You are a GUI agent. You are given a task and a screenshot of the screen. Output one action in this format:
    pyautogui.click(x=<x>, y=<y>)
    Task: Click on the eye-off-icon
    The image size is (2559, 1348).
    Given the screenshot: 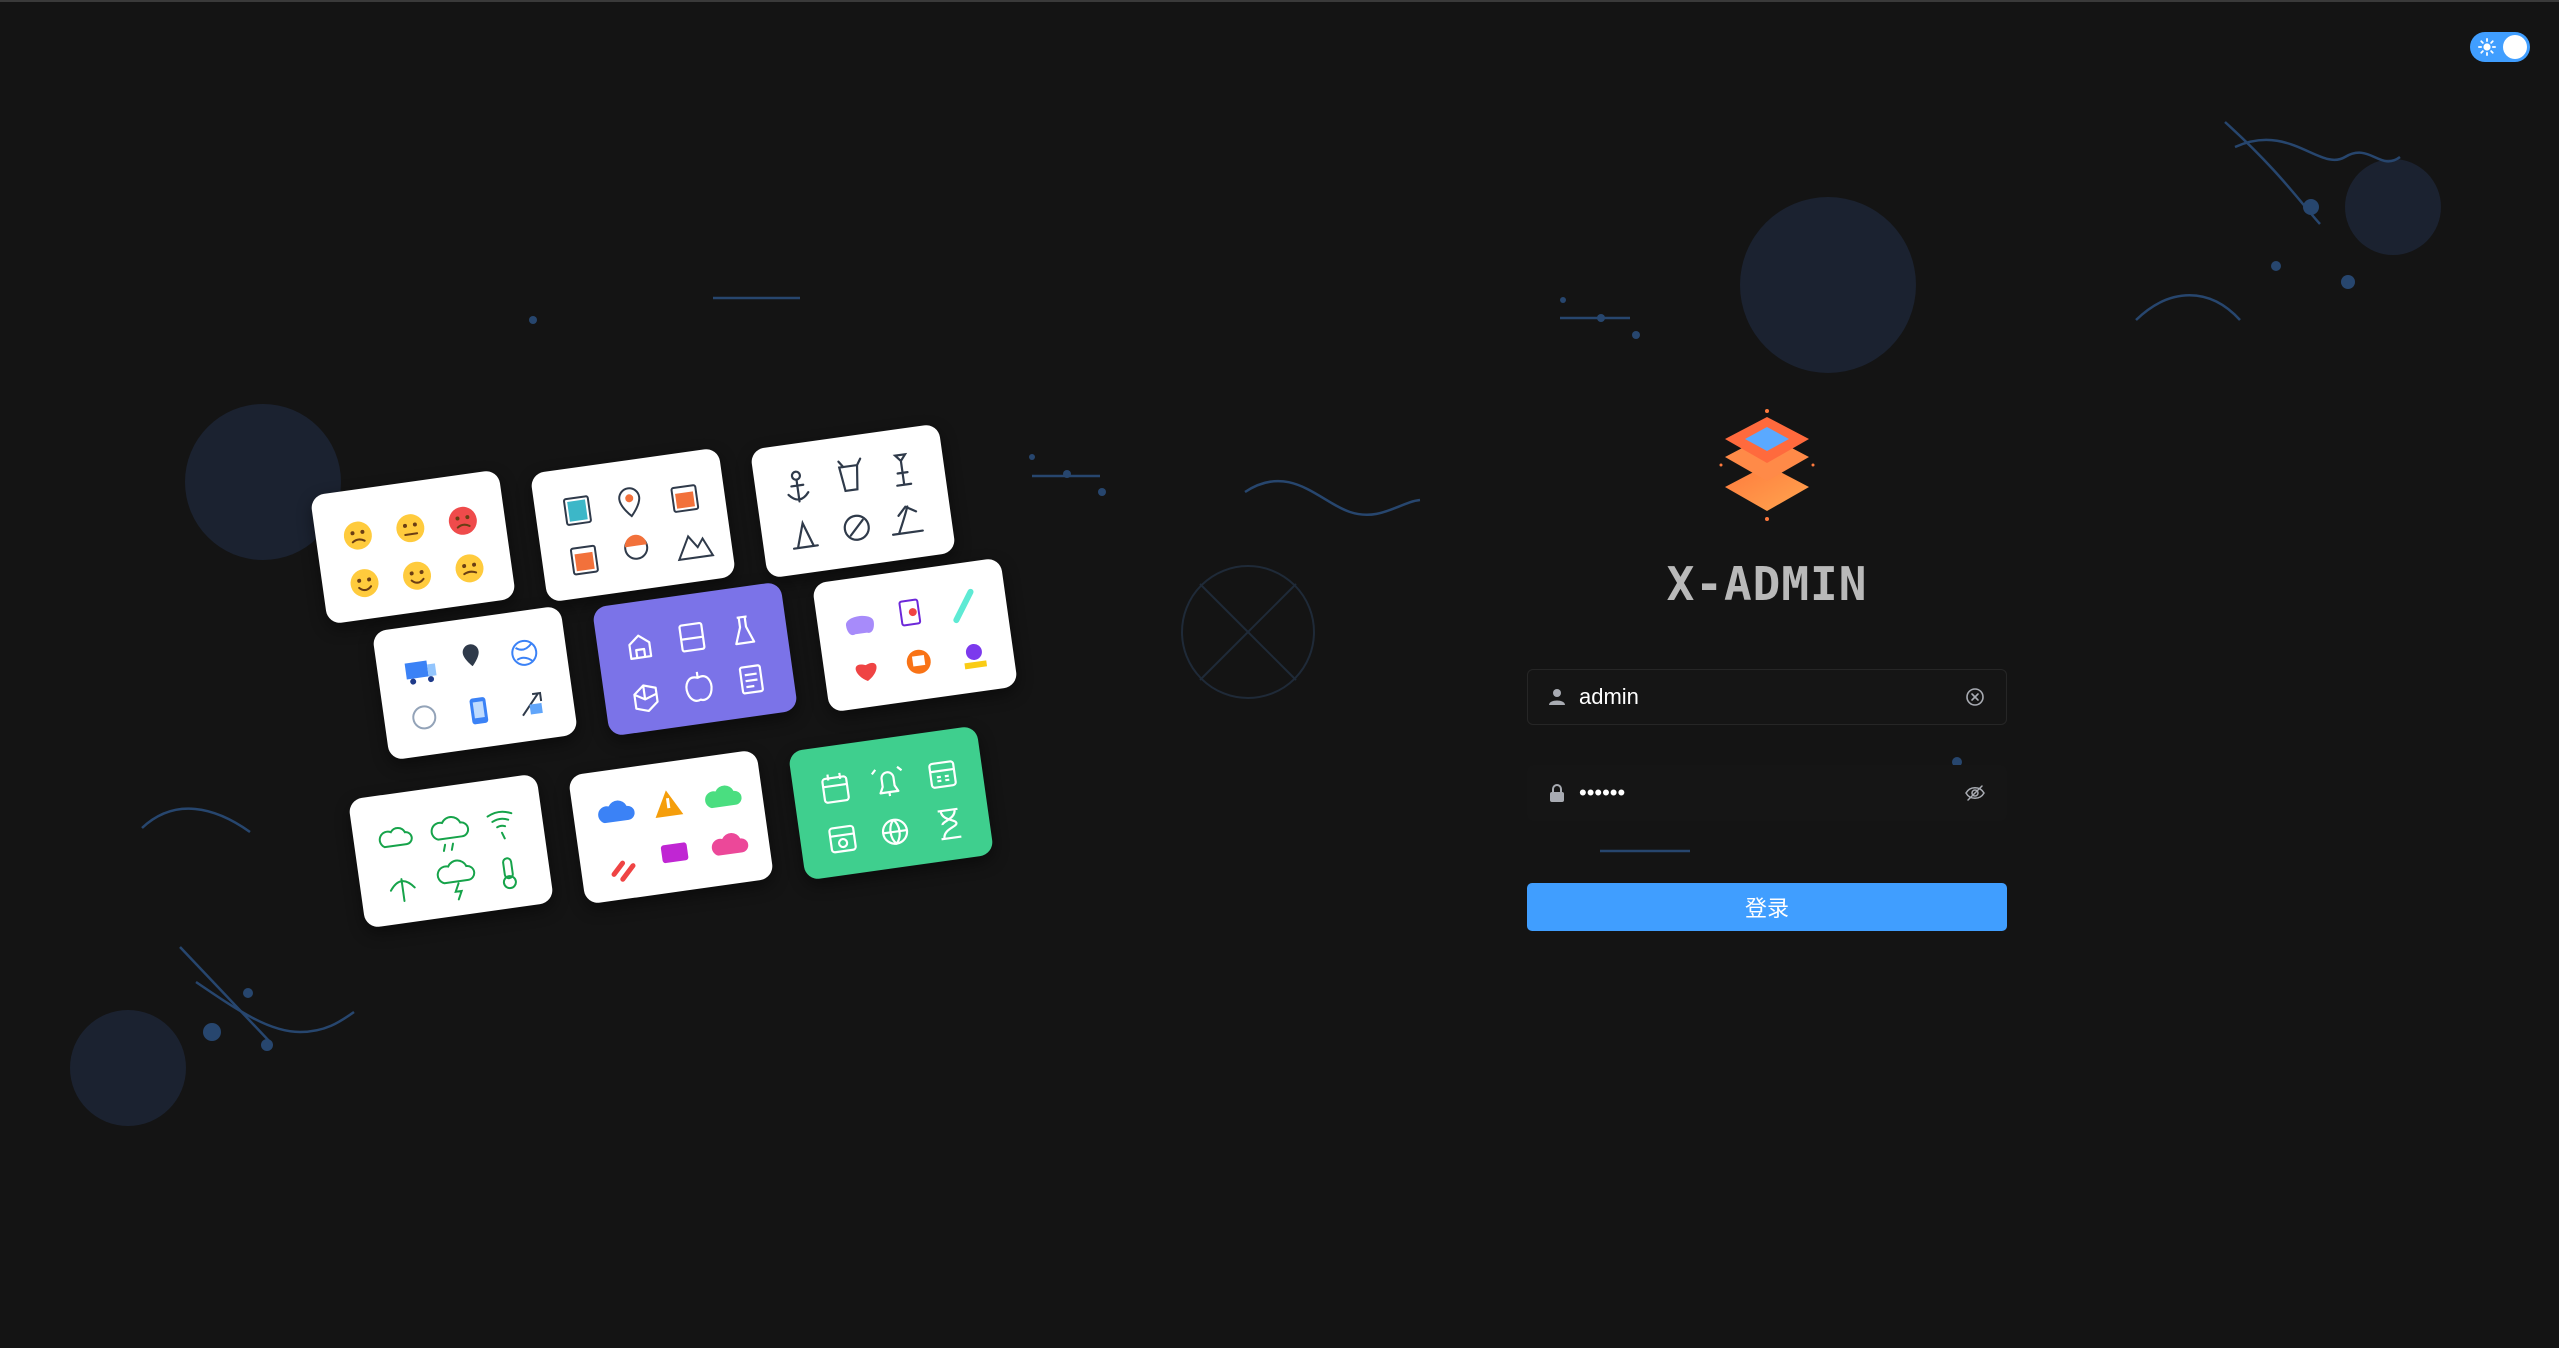 What is the action you would take?
    pyautogui.click(x=1975, y=793)
    